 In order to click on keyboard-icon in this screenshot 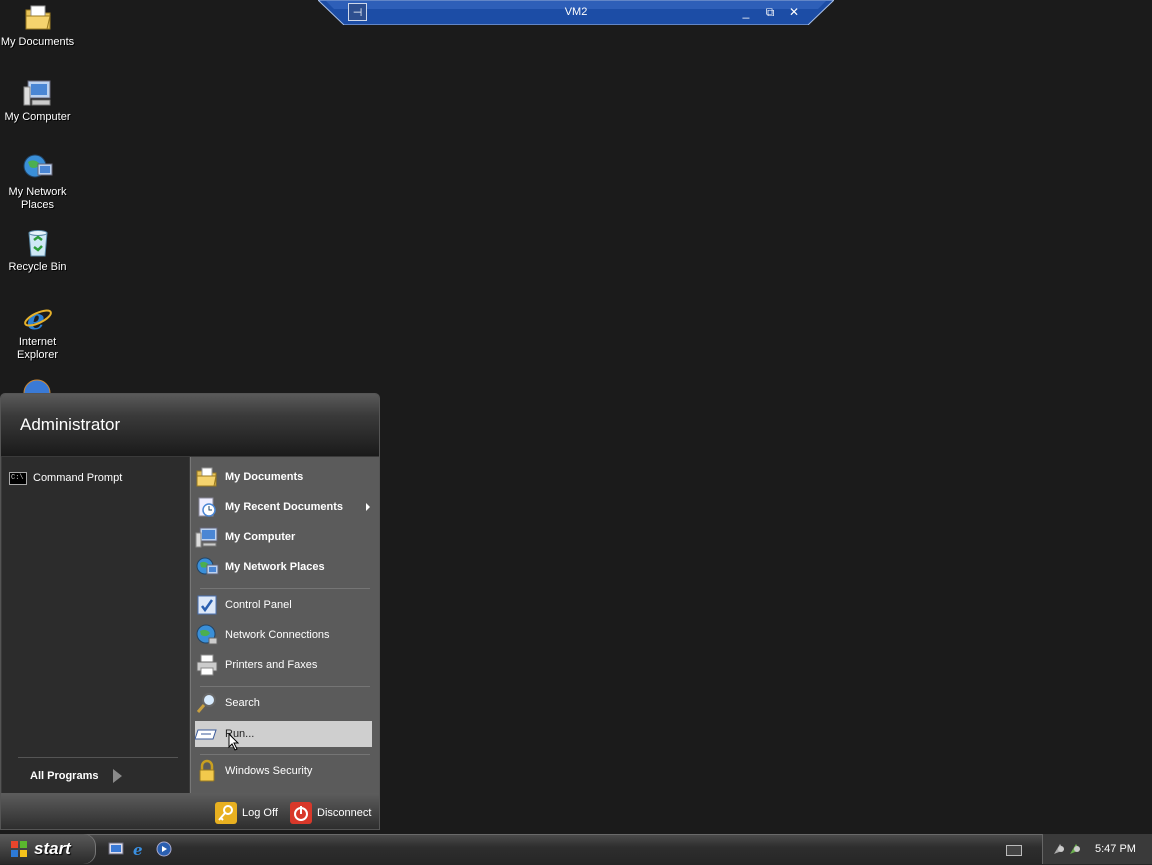, I will do `click(1014, 850)`.